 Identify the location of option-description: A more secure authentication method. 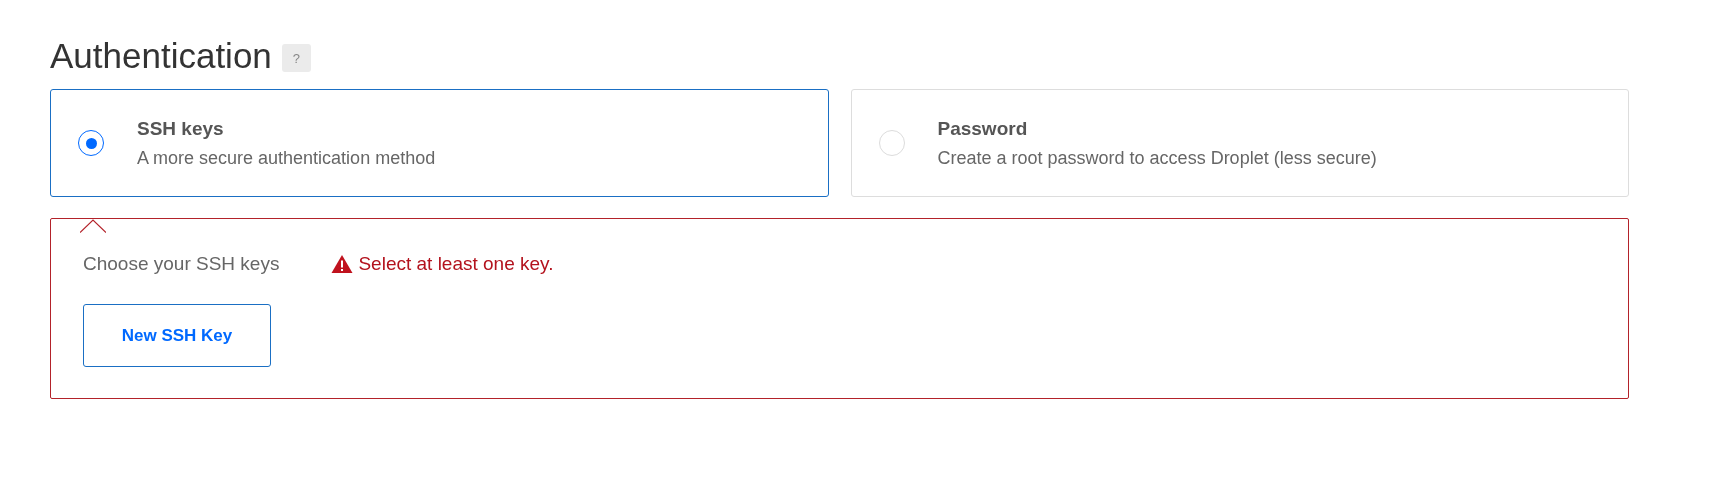
(286, 158).